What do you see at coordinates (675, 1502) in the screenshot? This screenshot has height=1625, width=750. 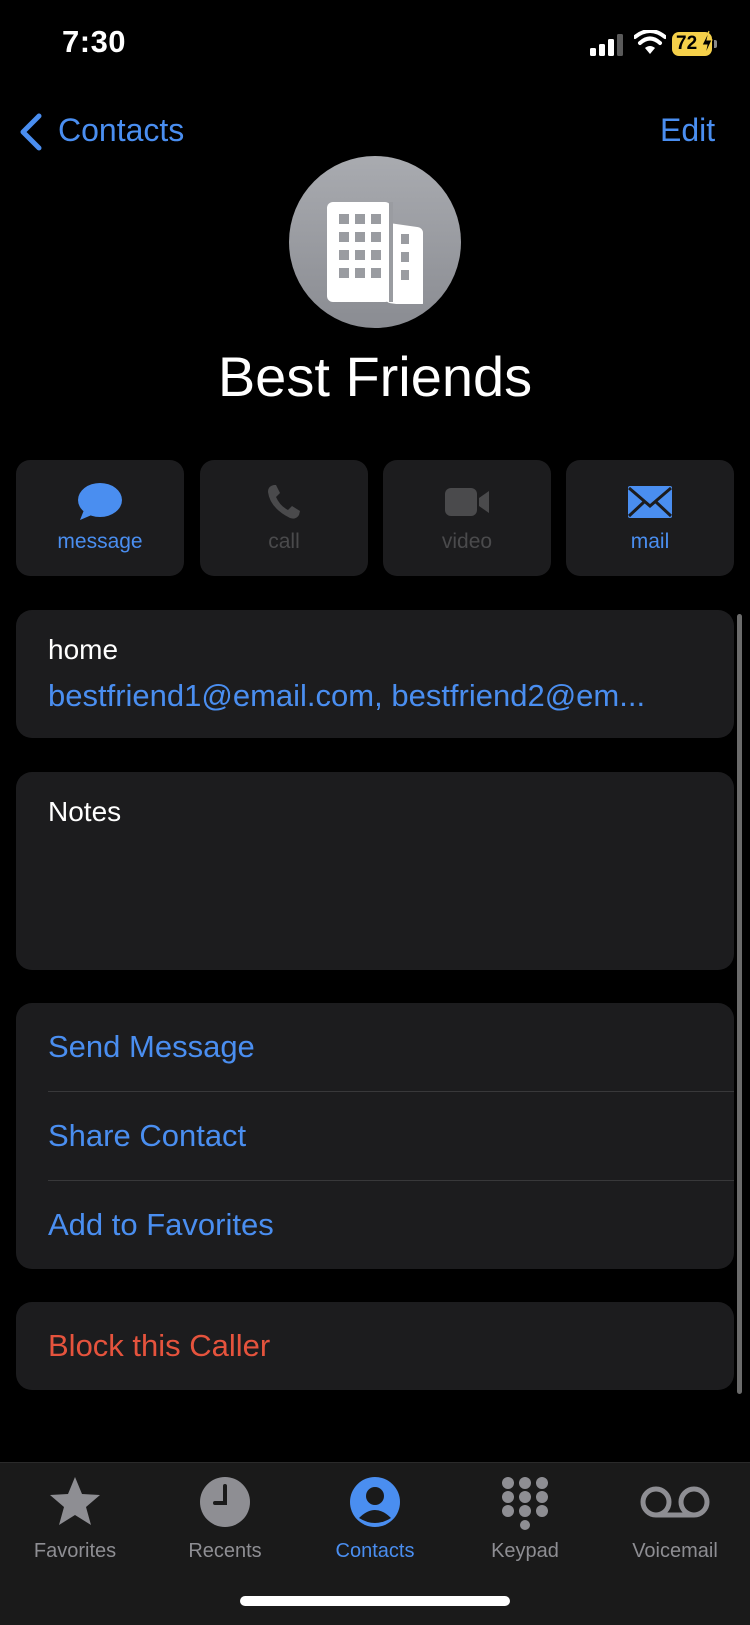 I see `voicemail-icon` at bounding box center [675, 1502].